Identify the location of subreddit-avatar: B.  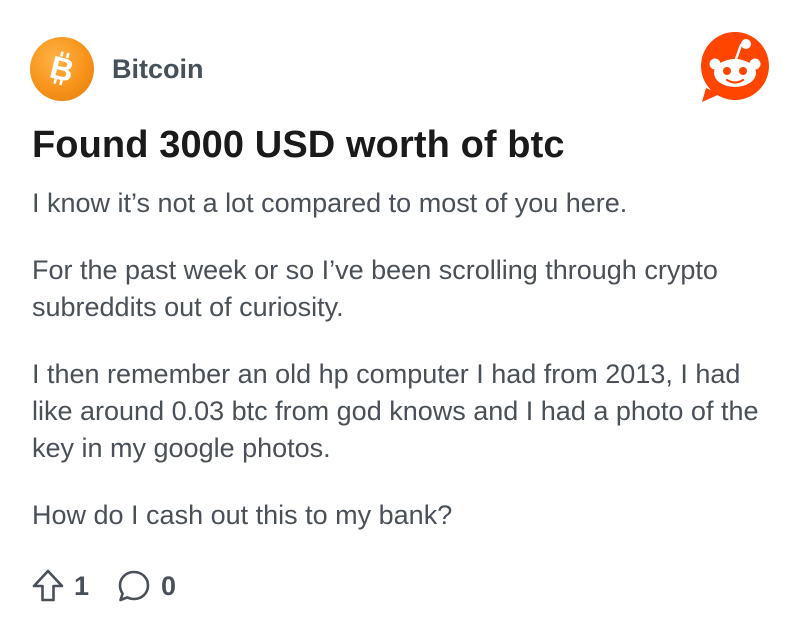
(62, 69).